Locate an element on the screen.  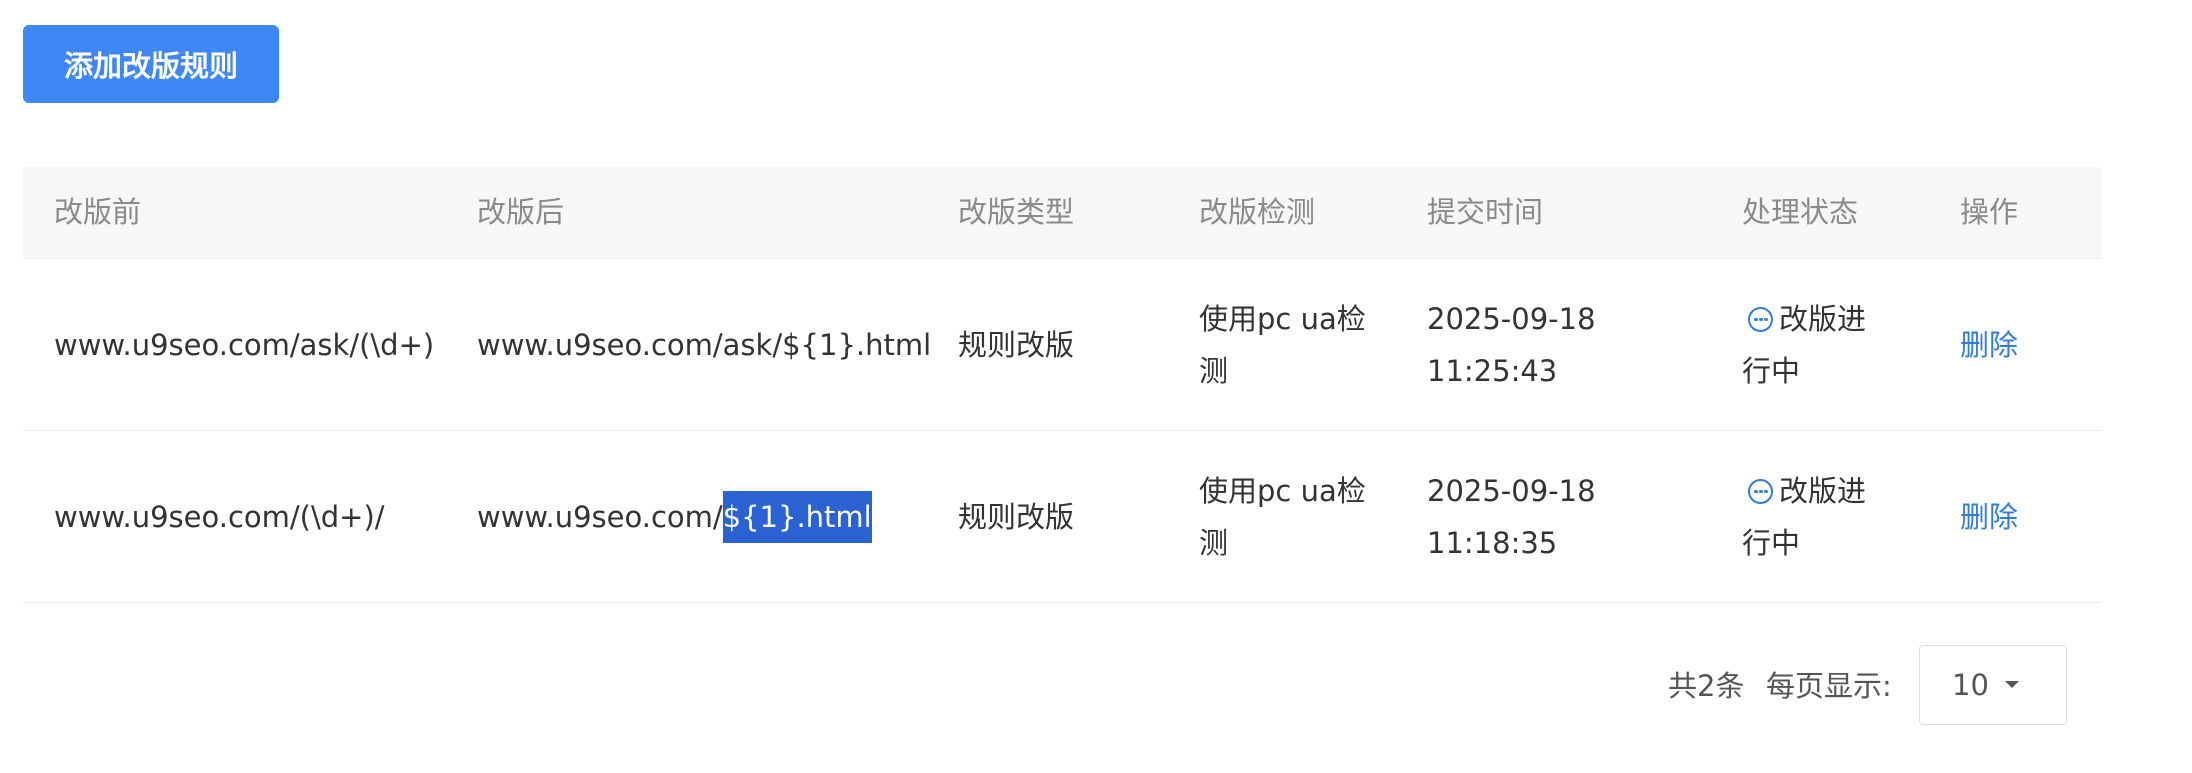
selected-text: ${1}.html is located at coordinates (797, 516).